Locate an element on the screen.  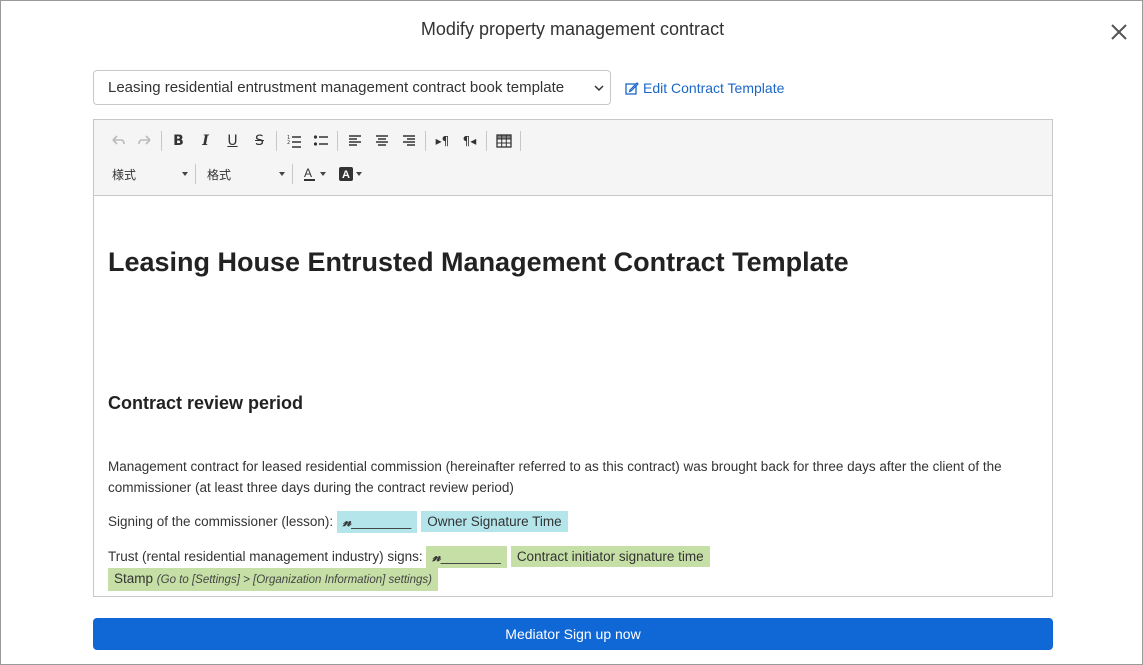
chevron-down-icon is located at coordinates (599, 88).